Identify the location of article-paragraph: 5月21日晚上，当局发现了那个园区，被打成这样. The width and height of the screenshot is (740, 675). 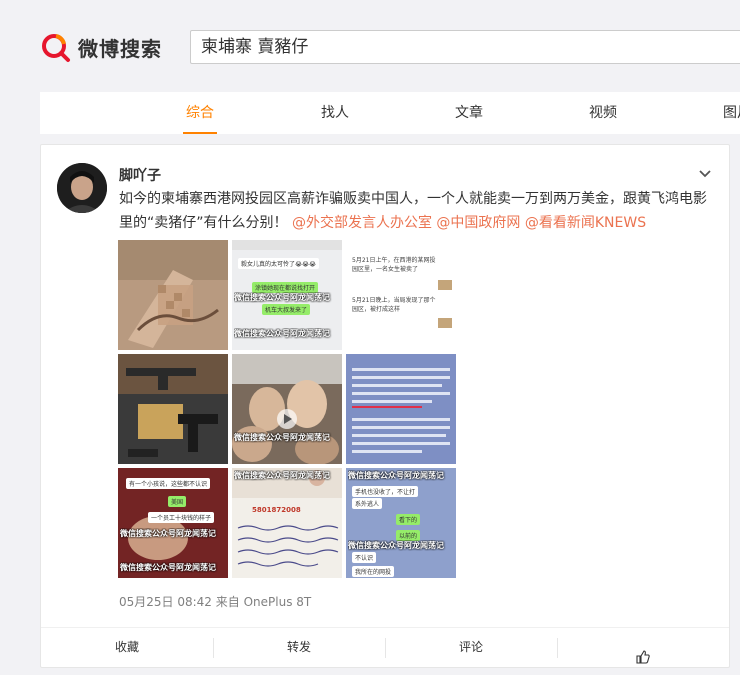
(394, 305).